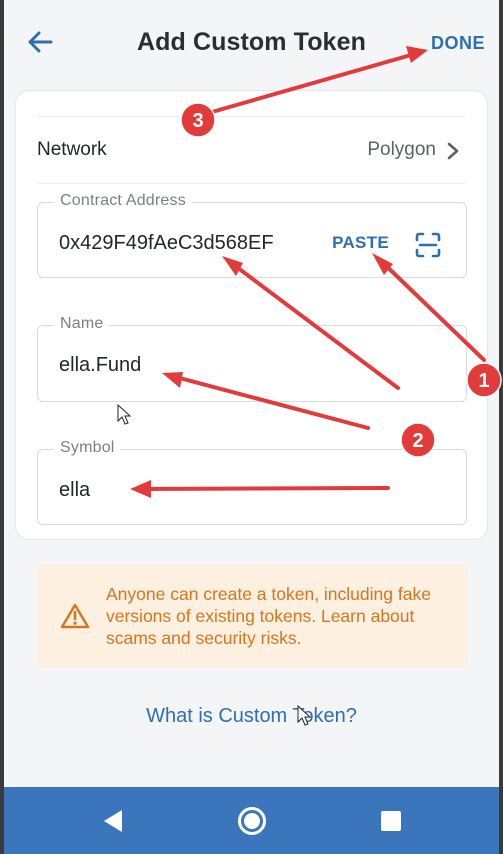 The width and height of the screenshot is (503, 854). I want to click on page-title: Add Custom Token, so click(251, 42).